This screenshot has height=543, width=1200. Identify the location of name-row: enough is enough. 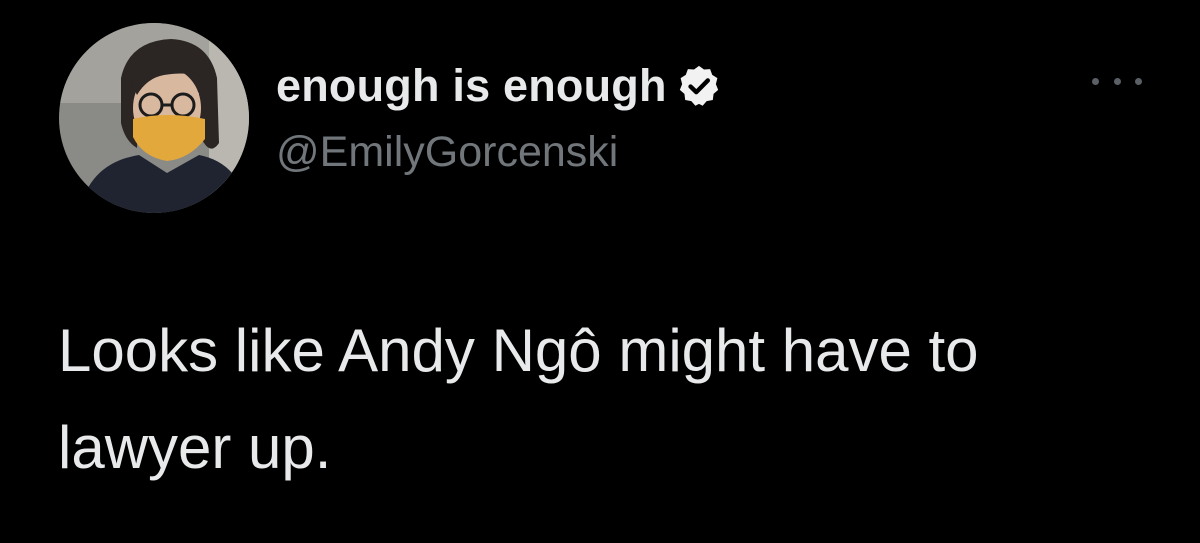
(499, 86).